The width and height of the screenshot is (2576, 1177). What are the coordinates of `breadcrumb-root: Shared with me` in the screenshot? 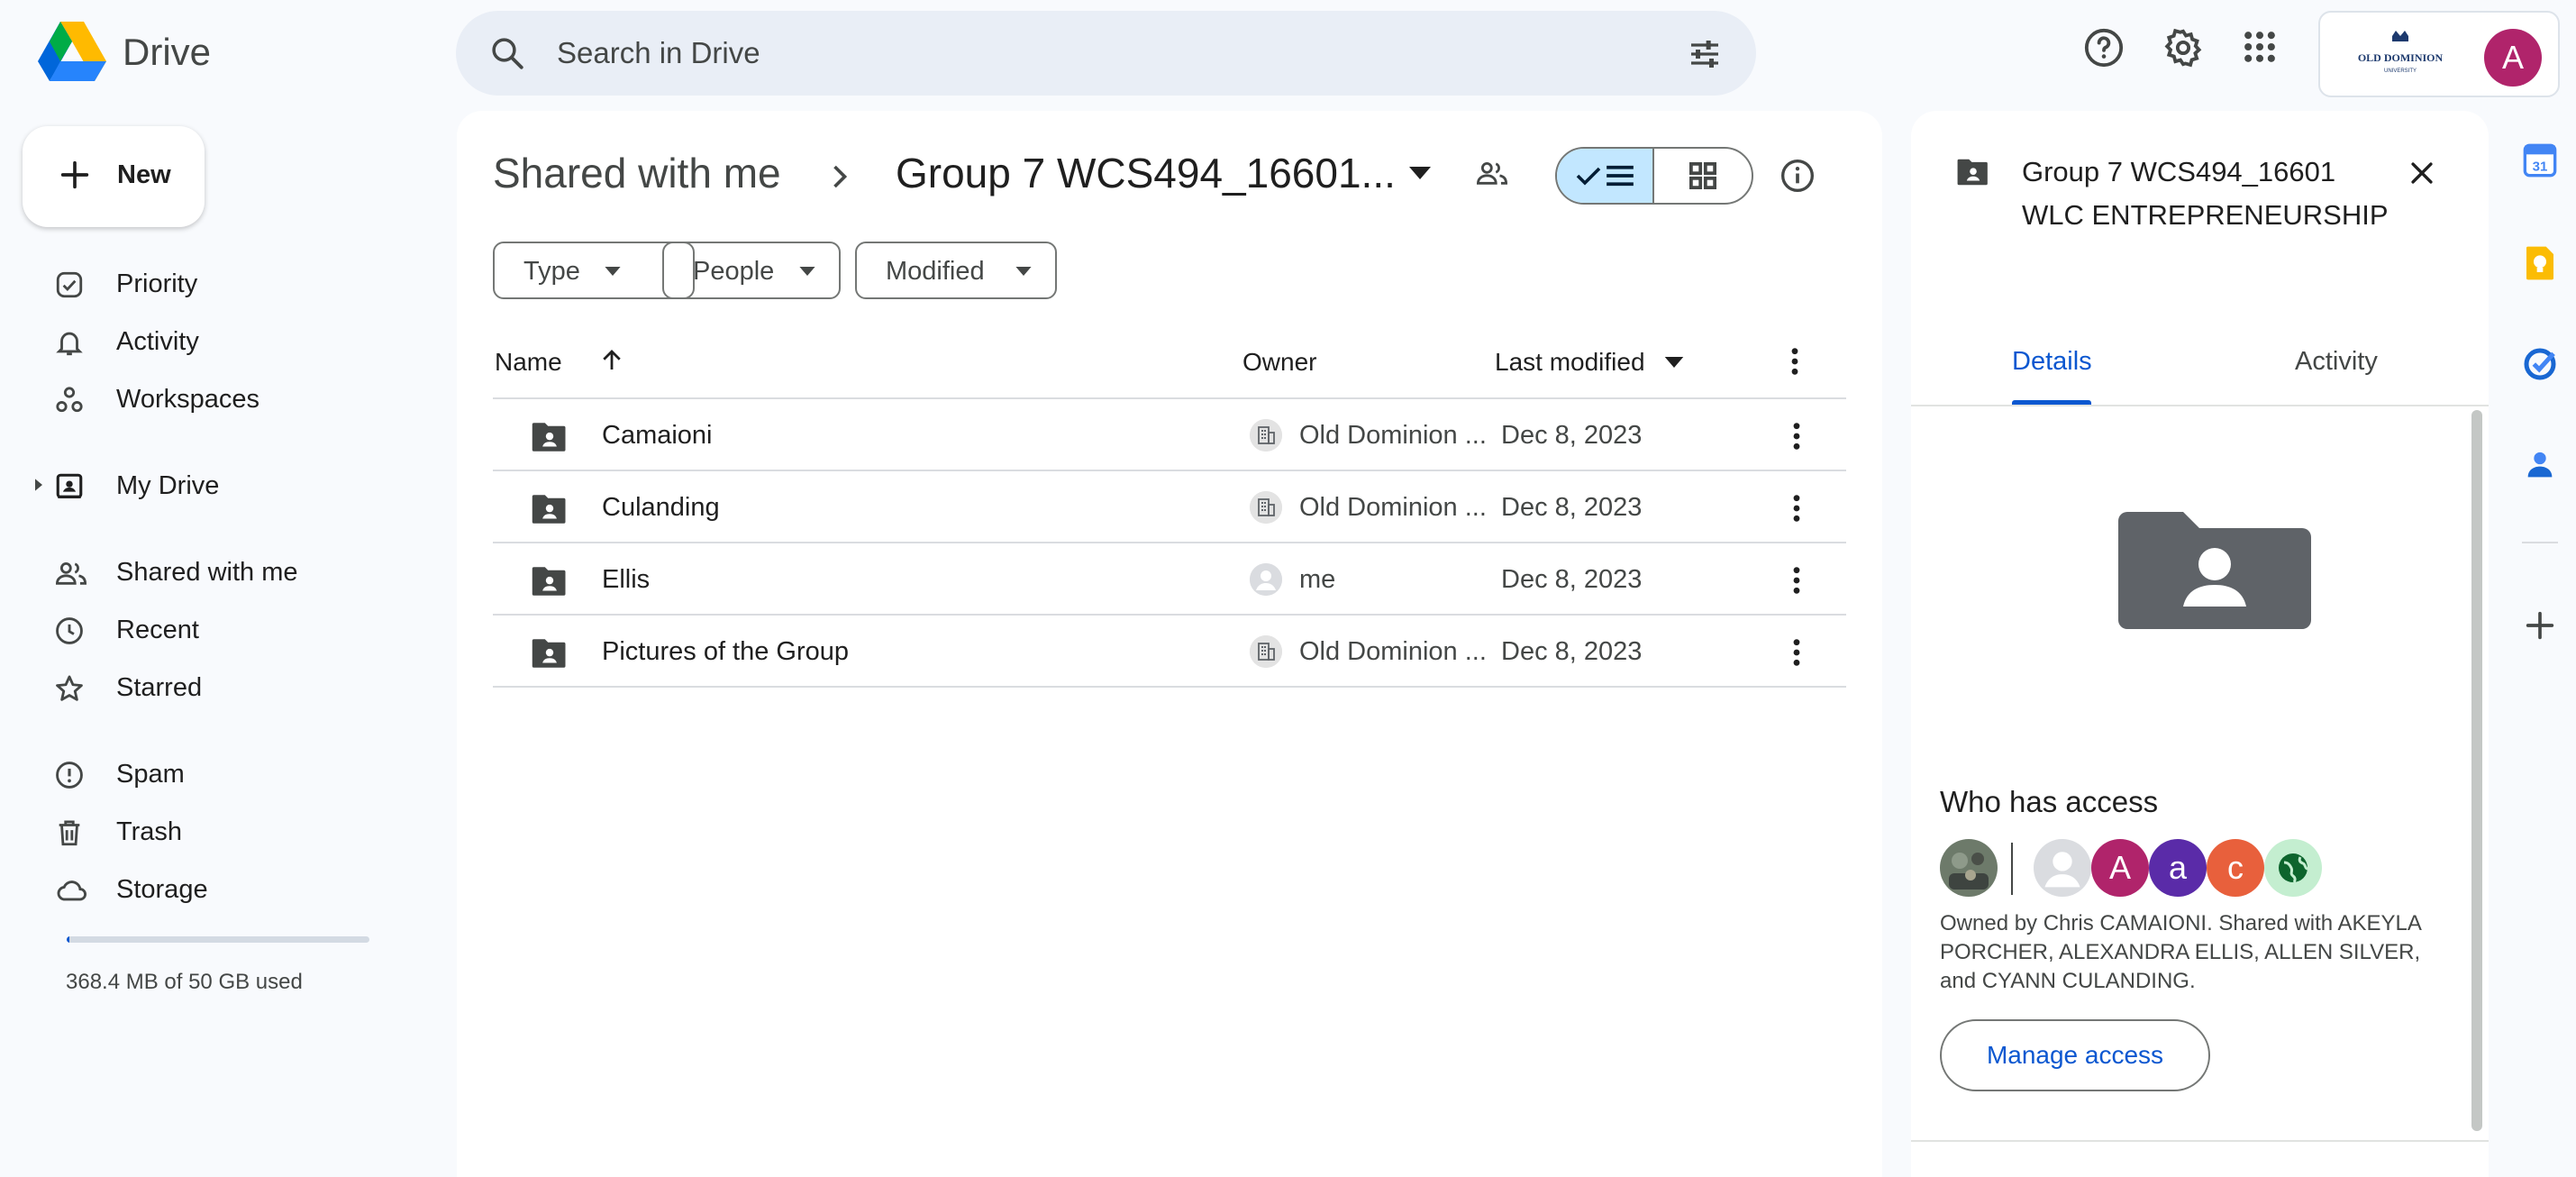 It's located at (637, 173).